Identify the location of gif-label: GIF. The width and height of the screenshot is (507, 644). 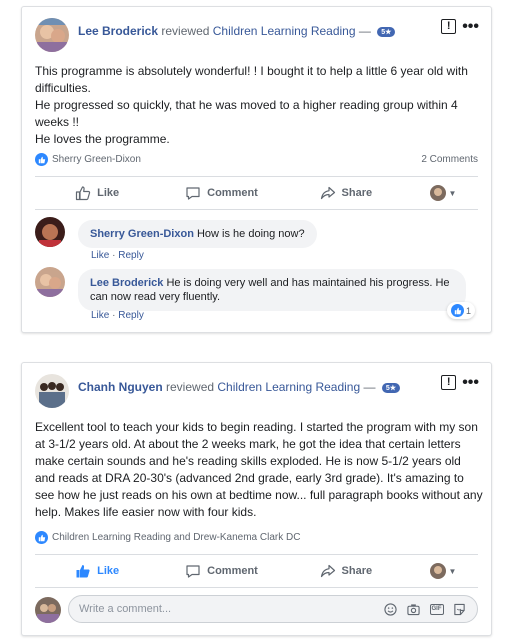
(436, 609).